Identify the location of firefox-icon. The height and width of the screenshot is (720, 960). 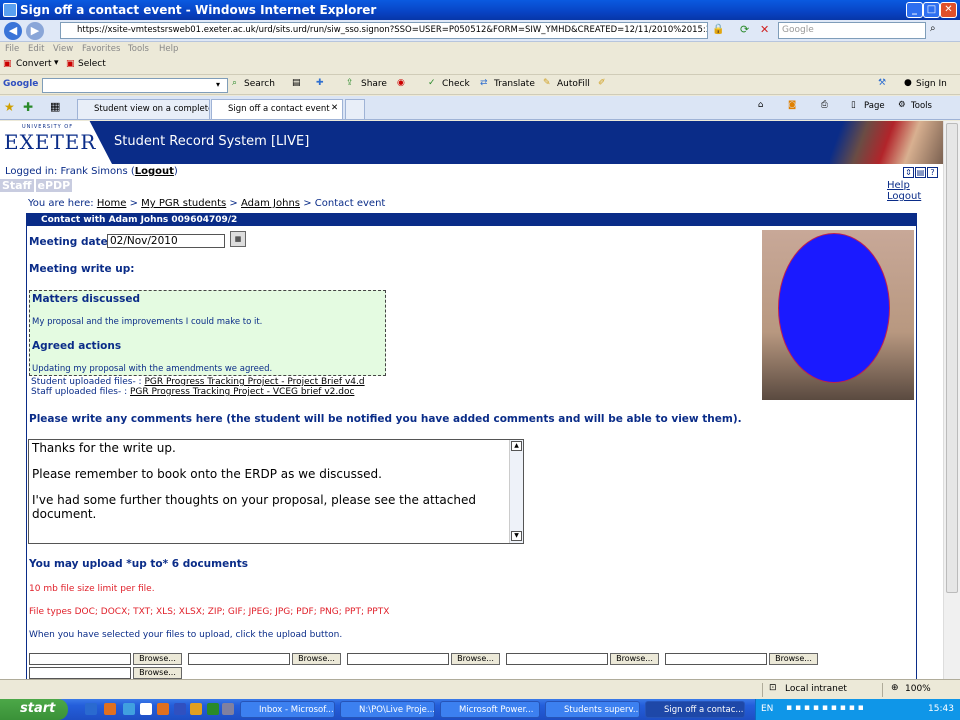
(110, 709).